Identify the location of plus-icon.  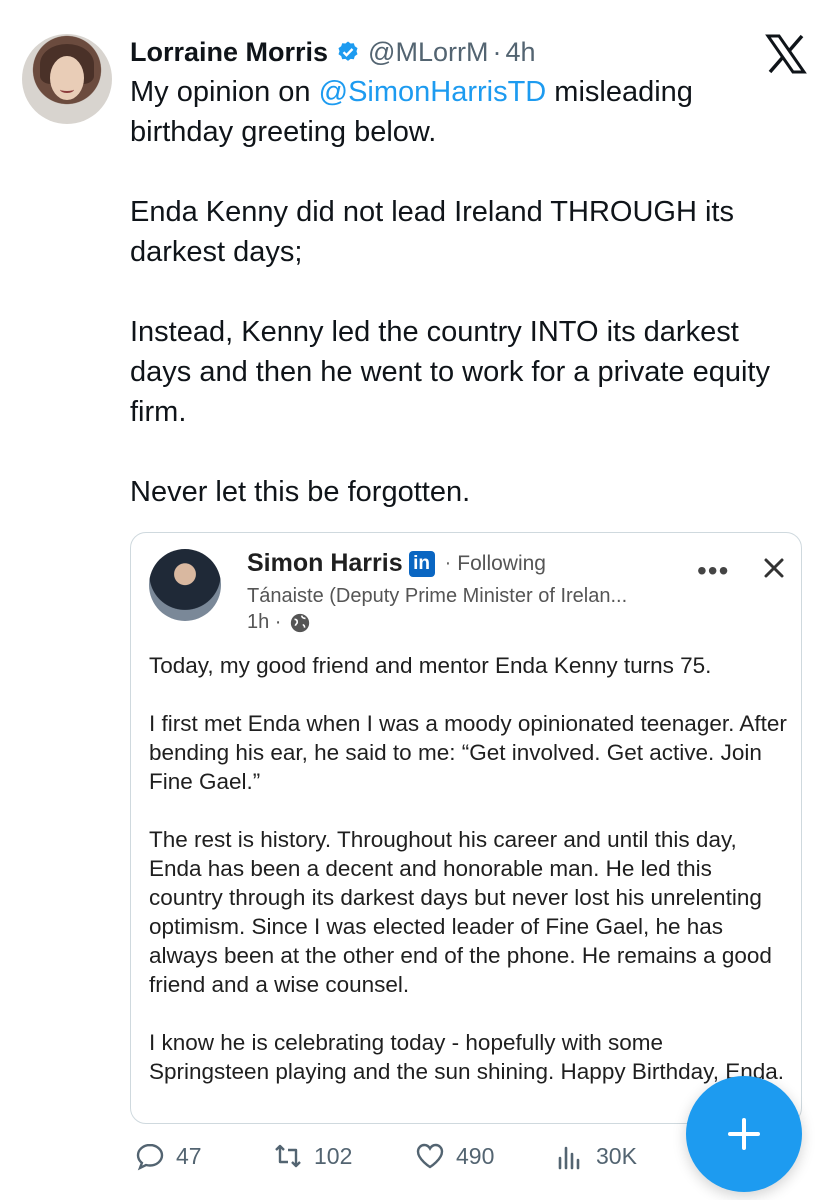
(744, 1134).